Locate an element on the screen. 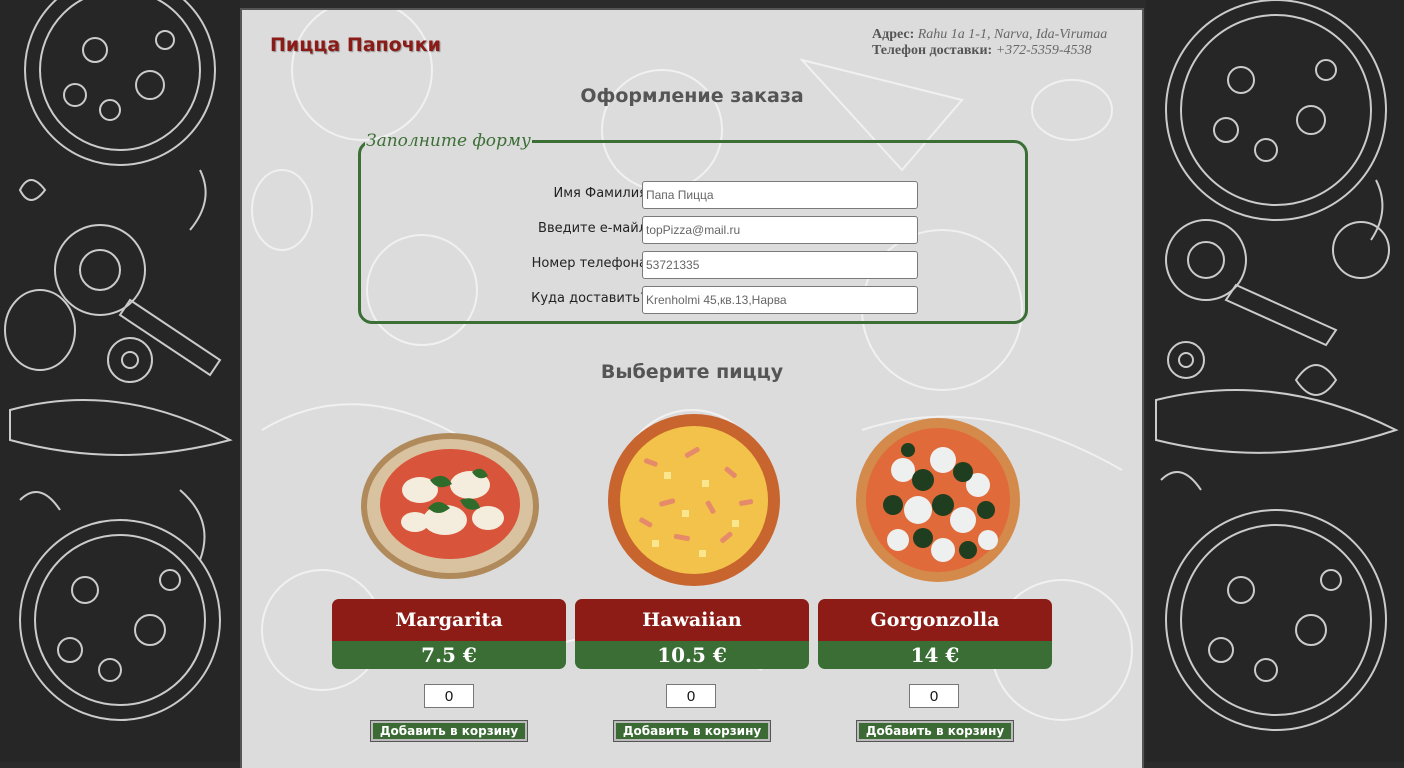 The image size is (1404, 768). form-legend: Заполните форму is located at coordinates (448, 141).